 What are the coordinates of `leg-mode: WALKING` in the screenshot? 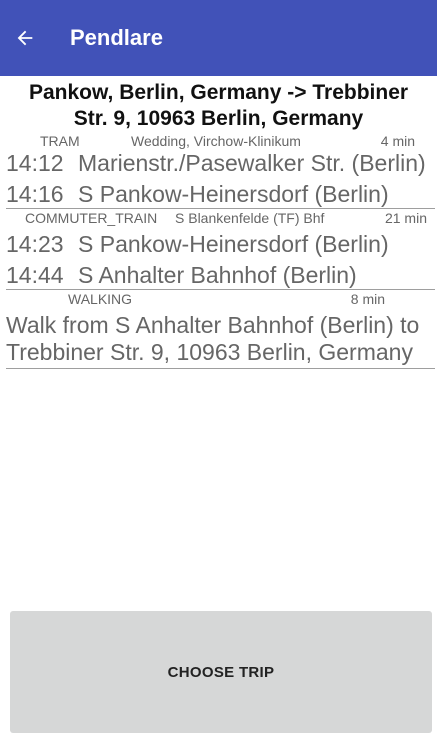 It's located at (100, 299).